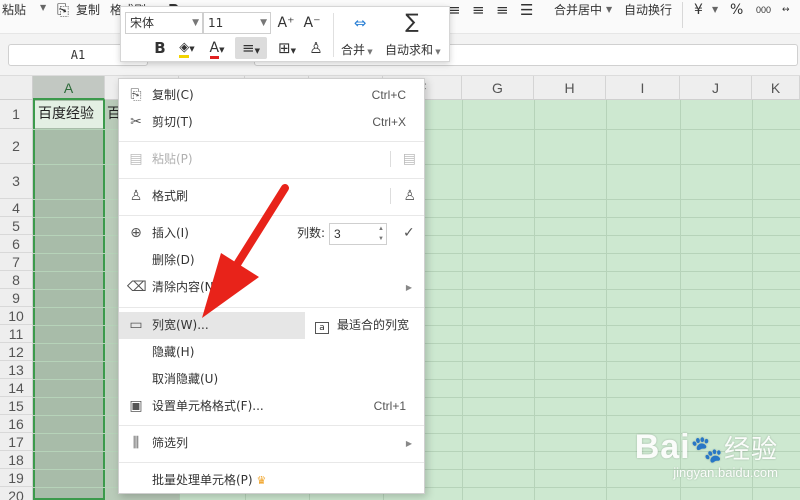 The width and height of the screenshot is (800, 500). Describe the element at coordinates (413, 49) in the screenshot. I see `autosum-button: 自动求和 ▼` at that location.